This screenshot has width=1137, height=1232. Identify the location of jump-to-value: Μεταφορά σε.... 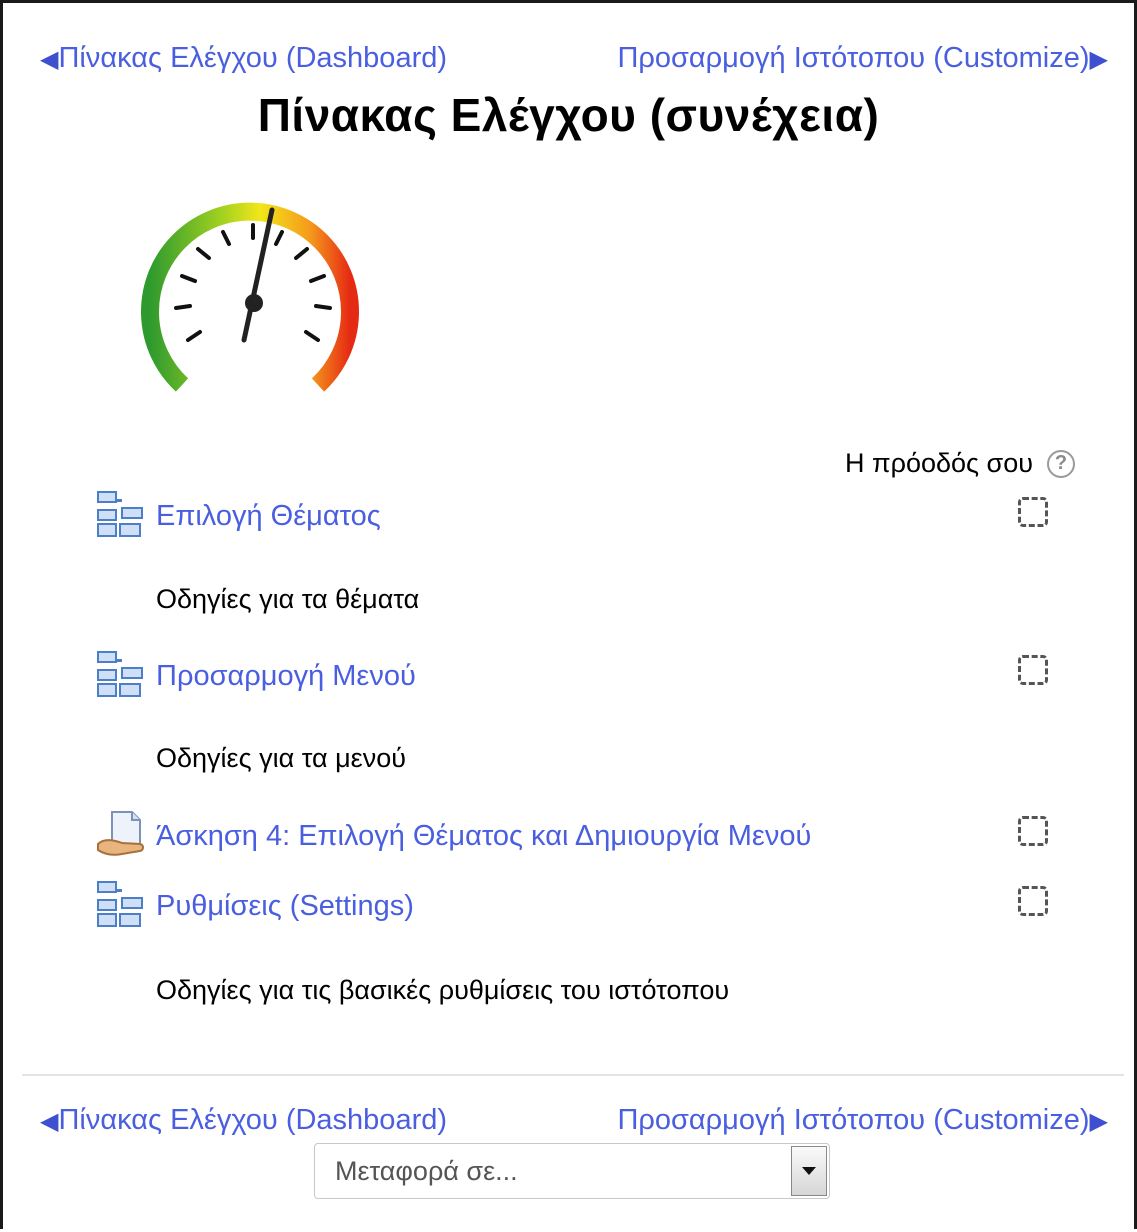
(426, 1171).